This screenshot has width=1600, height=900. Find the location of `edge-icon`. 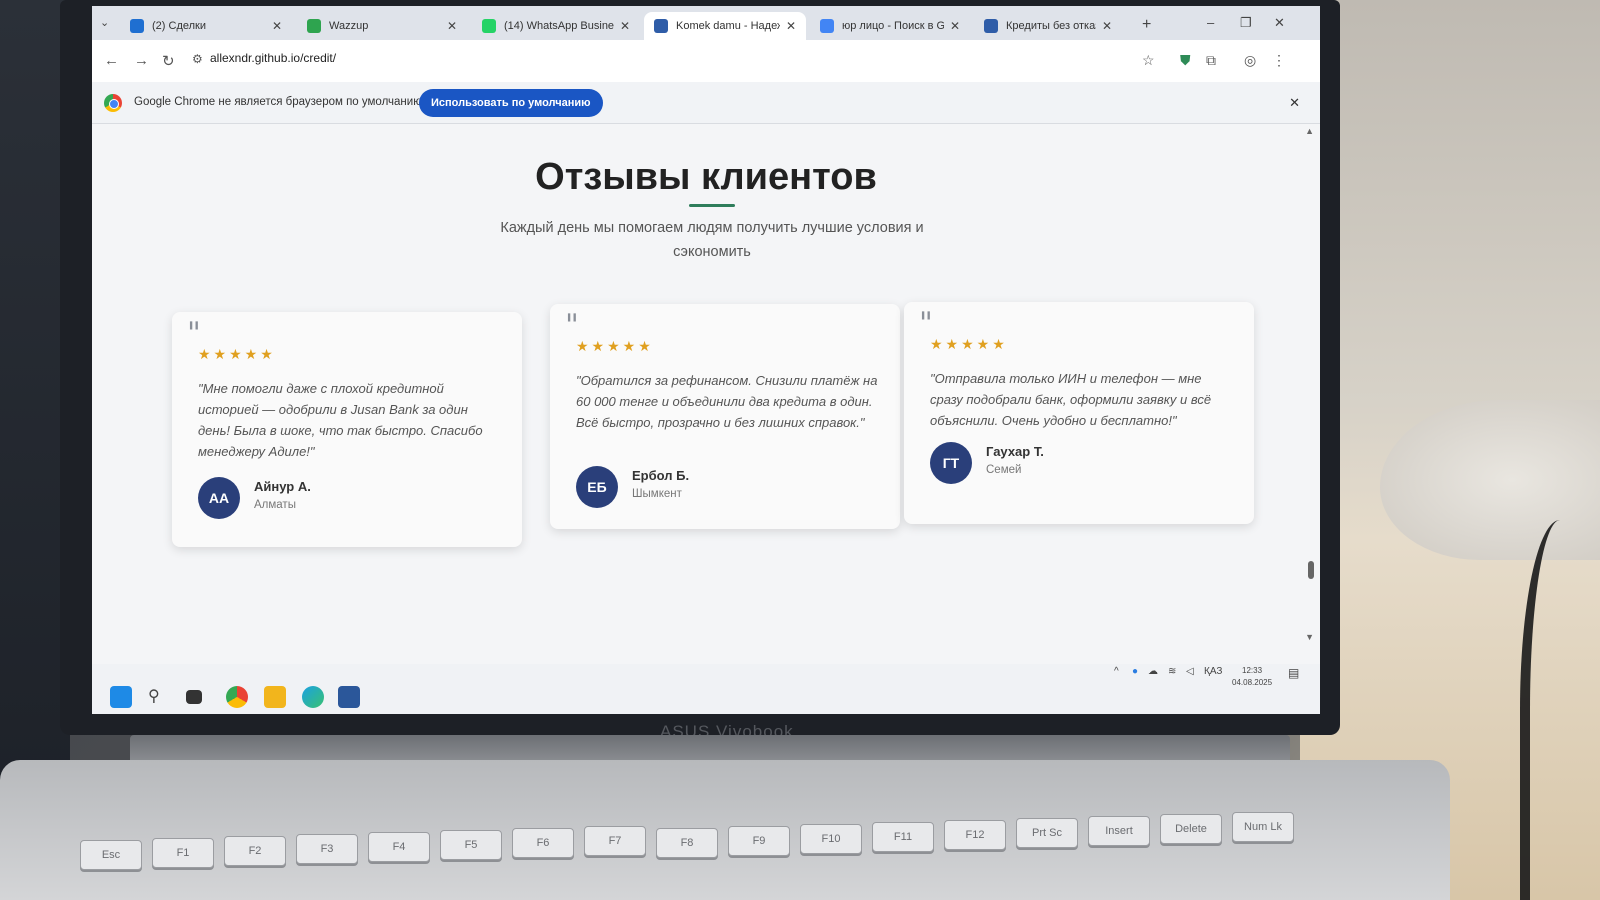

edge-icon is located at coordinates (313, 697).